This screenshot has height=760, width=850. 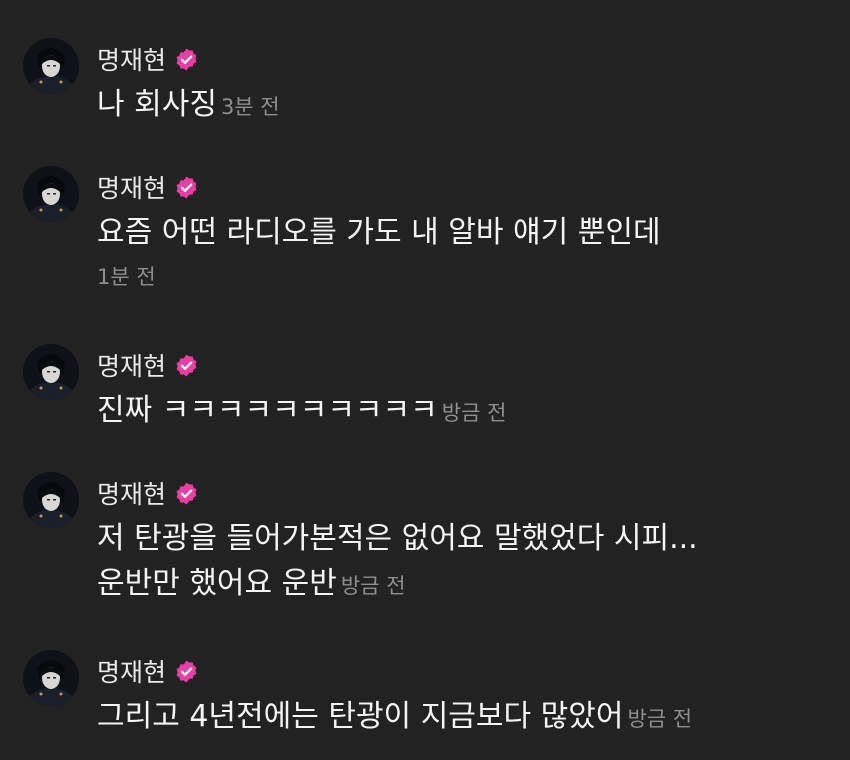 I want to click on message-time: 3분 전, so click(x=250, y=107).